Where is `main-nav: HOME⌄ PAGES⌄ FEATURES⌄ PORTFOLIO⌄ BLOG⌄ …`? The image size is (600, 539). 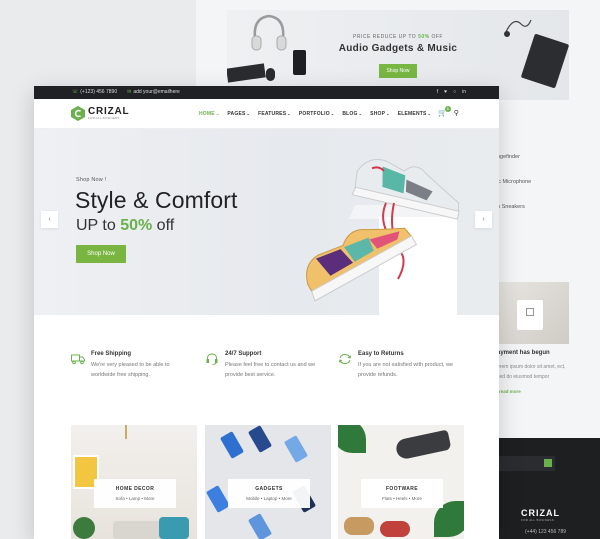 main-nav: HOME⌄ PAGES⌄ FEATURES⌄ PORTFOLIO⌄ BLOG⌄ … is located at coordinates (315, 114).